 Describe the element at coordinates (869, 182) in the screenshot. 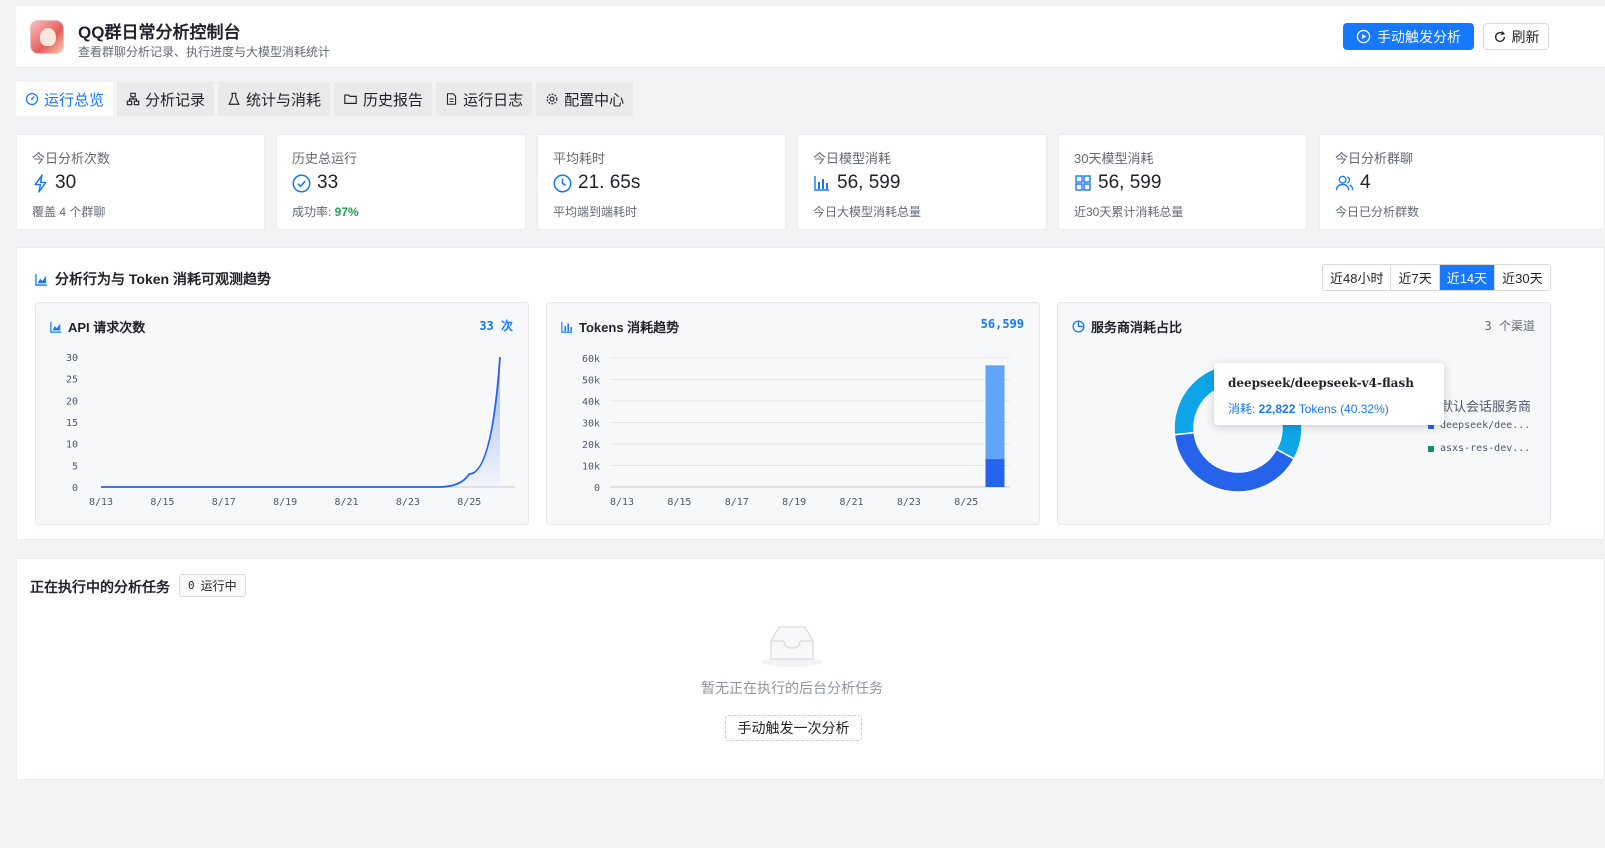

I see `stat-value-text: 56, 599` at that location.